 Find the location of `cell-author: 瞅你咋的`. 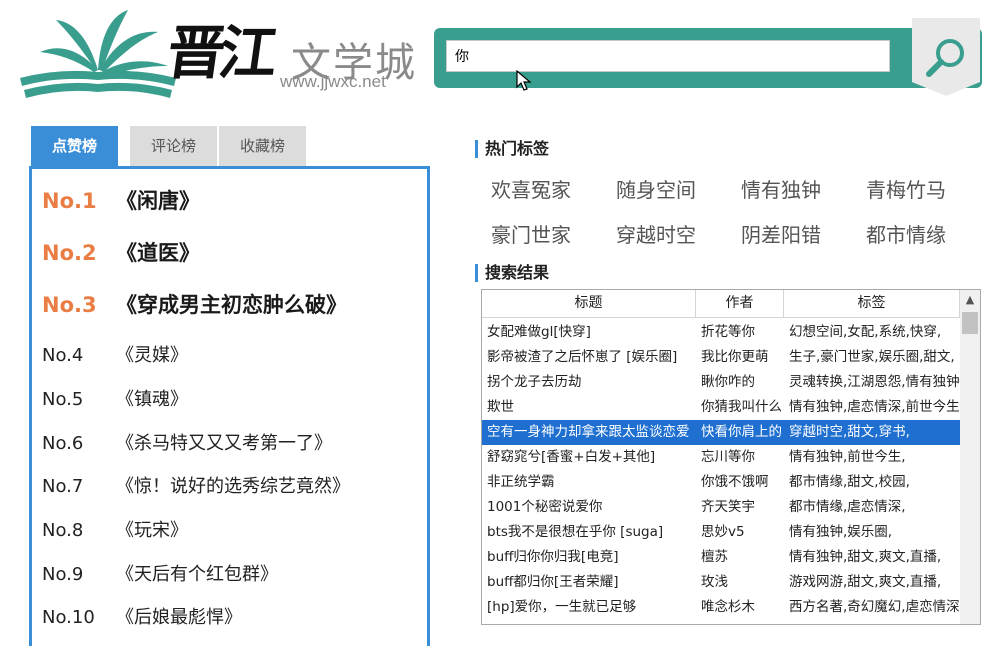

cell-author: 瞅你咋的 is located at coordinates (728, 382).